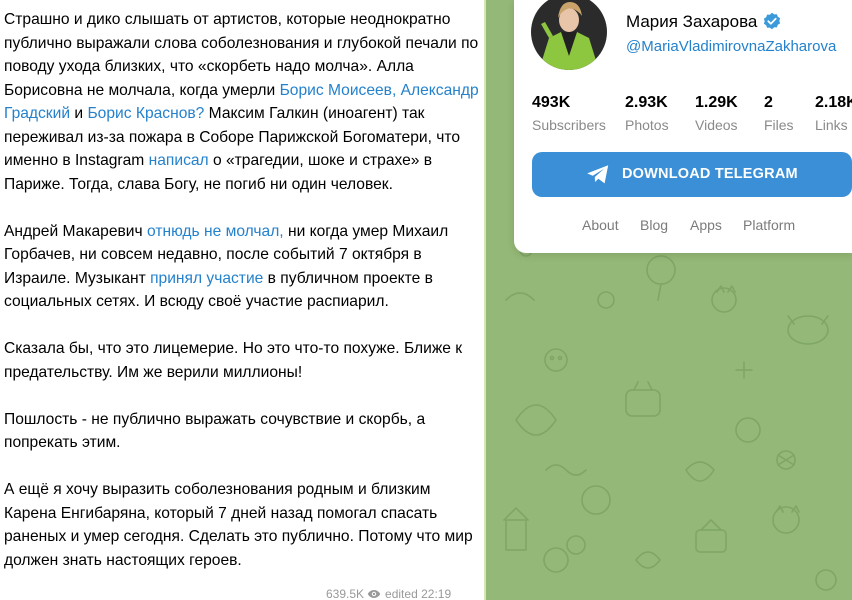  What do you see at coordinates (706, 225) in the screenshot?
I see `link-apps: Apps` at bounding box center [706, 225].